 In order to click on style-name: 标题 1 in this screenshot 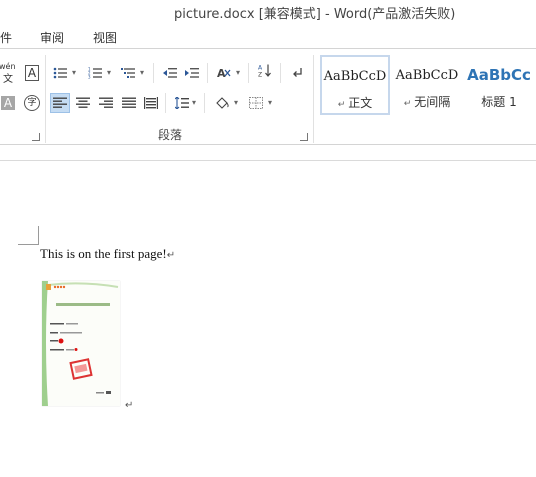, I will do `click(499, 102)`.